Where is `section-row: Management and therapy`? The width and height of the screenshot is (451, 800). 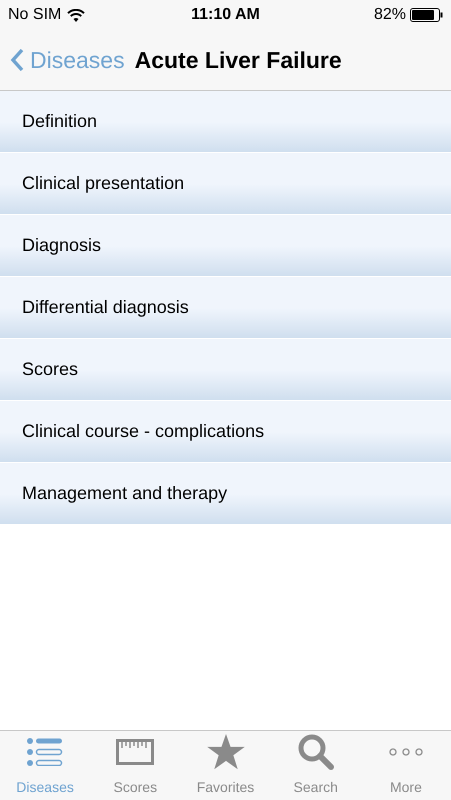
section-row: Management and therapy is located at coordinates (225, 494).